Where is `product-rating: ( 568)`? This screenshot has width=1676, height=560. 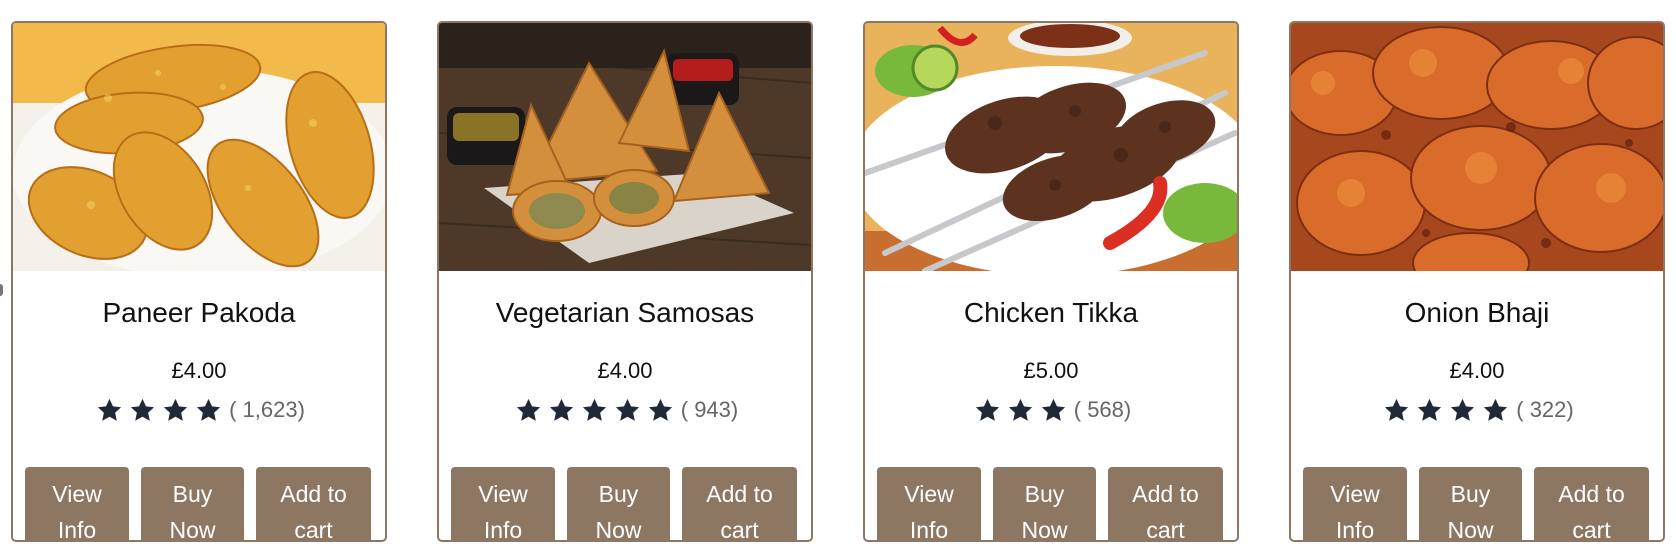
product-rating: ( 568) is located at coordinates (1051, 410).